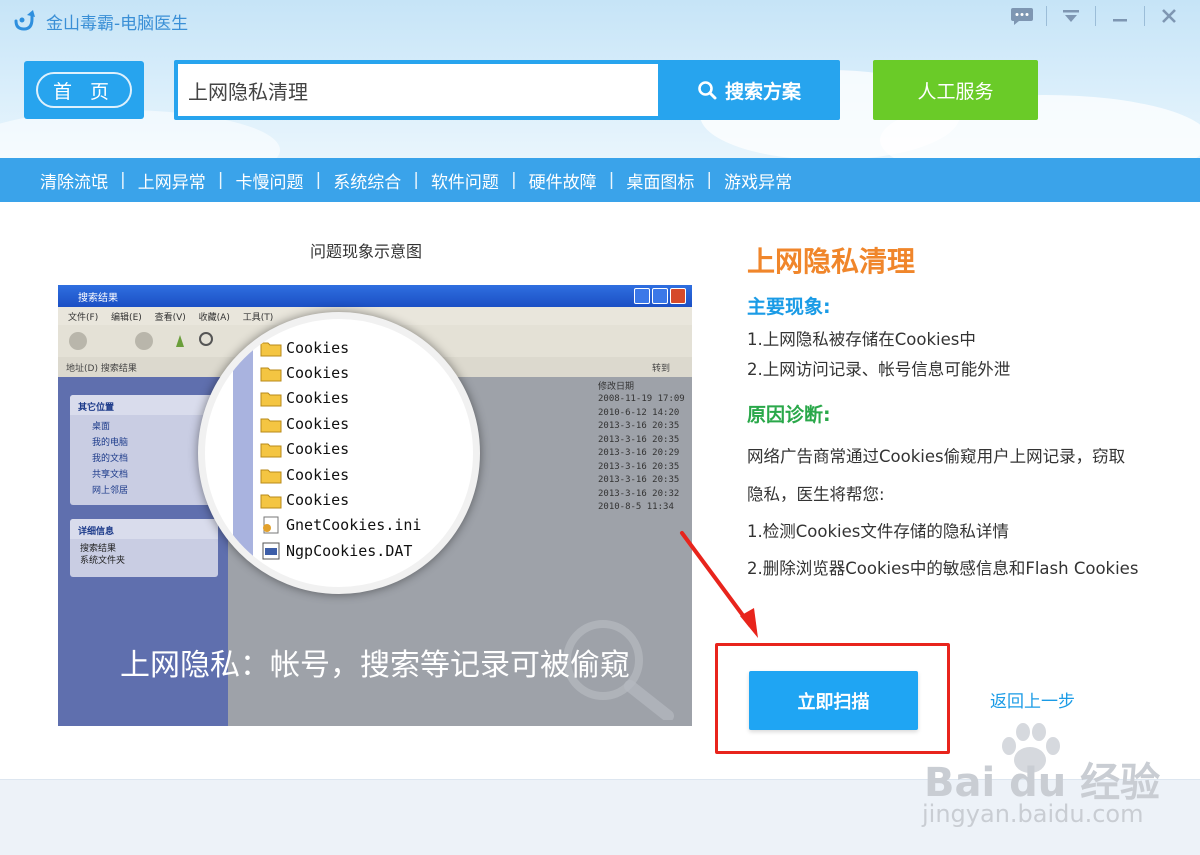  Describe the element at coordinates (1120, 16) in the screenshot. I see `minimize-button` at that location.